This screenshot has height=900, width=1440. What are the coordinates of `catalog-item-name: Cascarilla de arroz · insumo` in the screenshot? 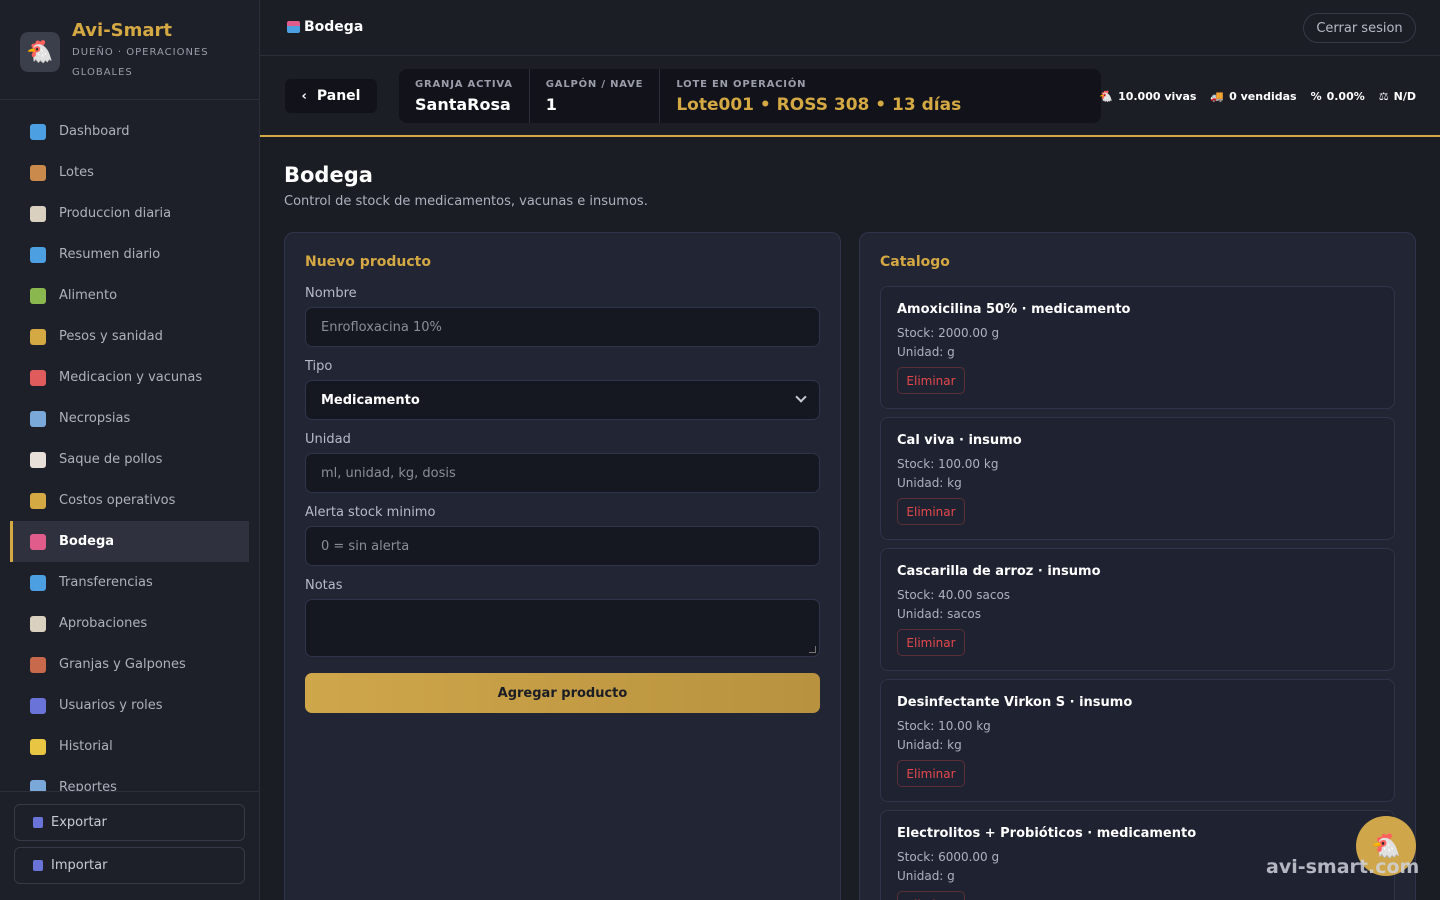 It's located at (999, 571).